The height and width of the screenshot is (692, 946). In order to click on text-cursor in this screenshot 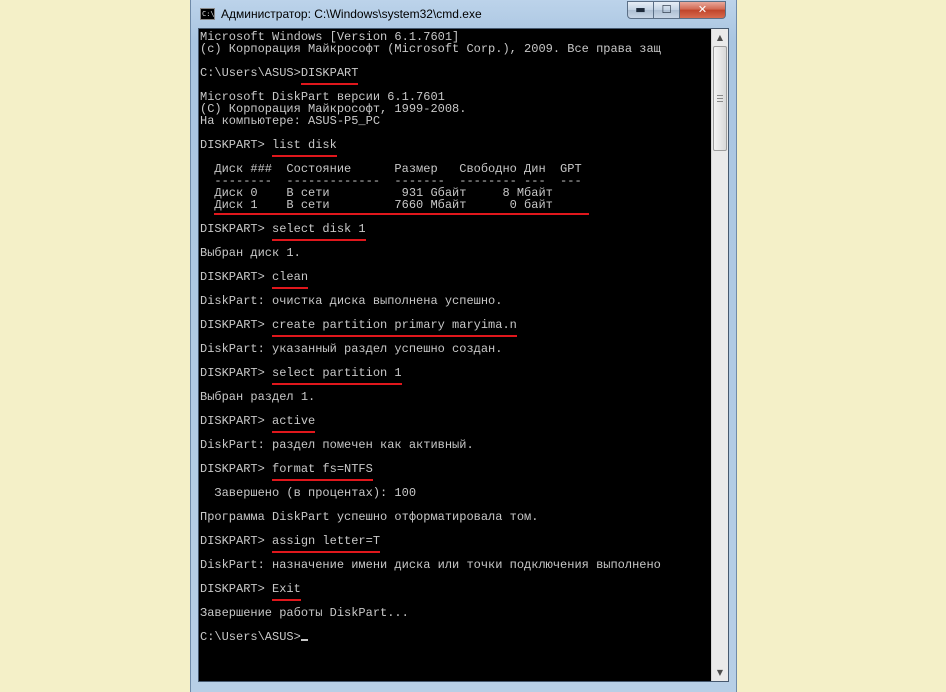, I will do `click(304, 640)`.